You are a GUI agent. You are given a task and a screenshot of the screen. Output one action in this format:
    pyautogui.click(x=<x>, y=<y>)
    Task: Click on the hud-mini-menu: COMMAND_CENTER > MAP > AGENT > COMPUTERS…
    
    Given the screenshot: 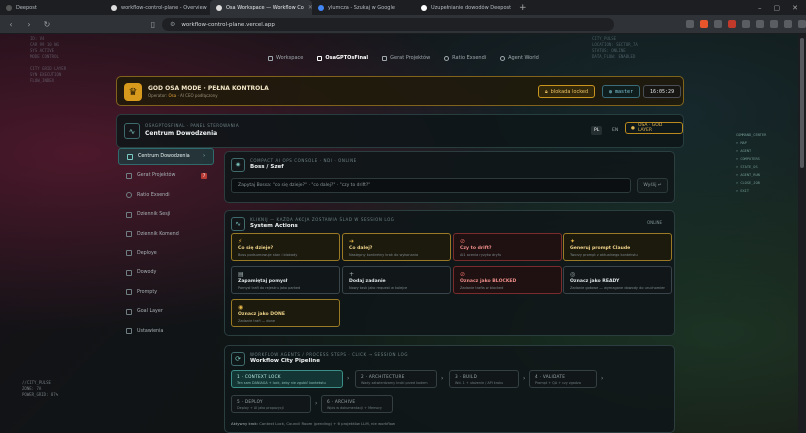 What is the action you would take?
    pyautogui.click(x=751, y=163)
    